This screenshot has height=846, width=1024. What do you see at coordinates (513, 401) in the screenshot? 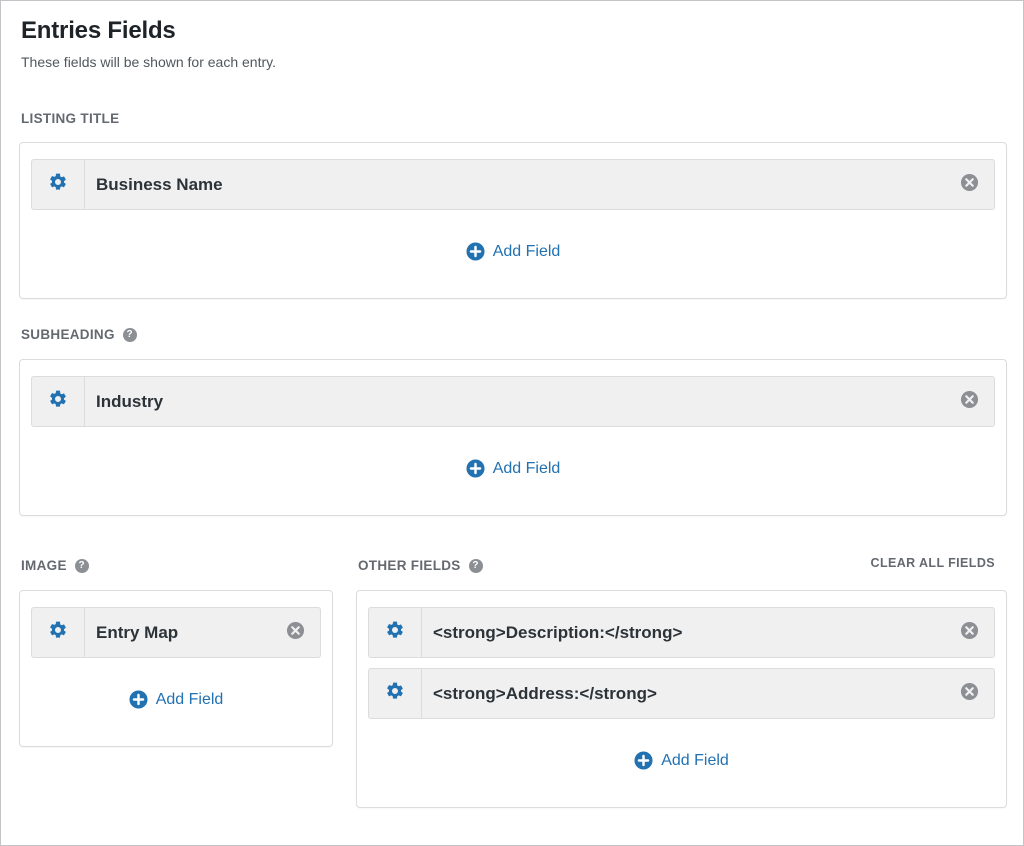
I see `field-item-industry: Industry` at bounding box center [513, 401].